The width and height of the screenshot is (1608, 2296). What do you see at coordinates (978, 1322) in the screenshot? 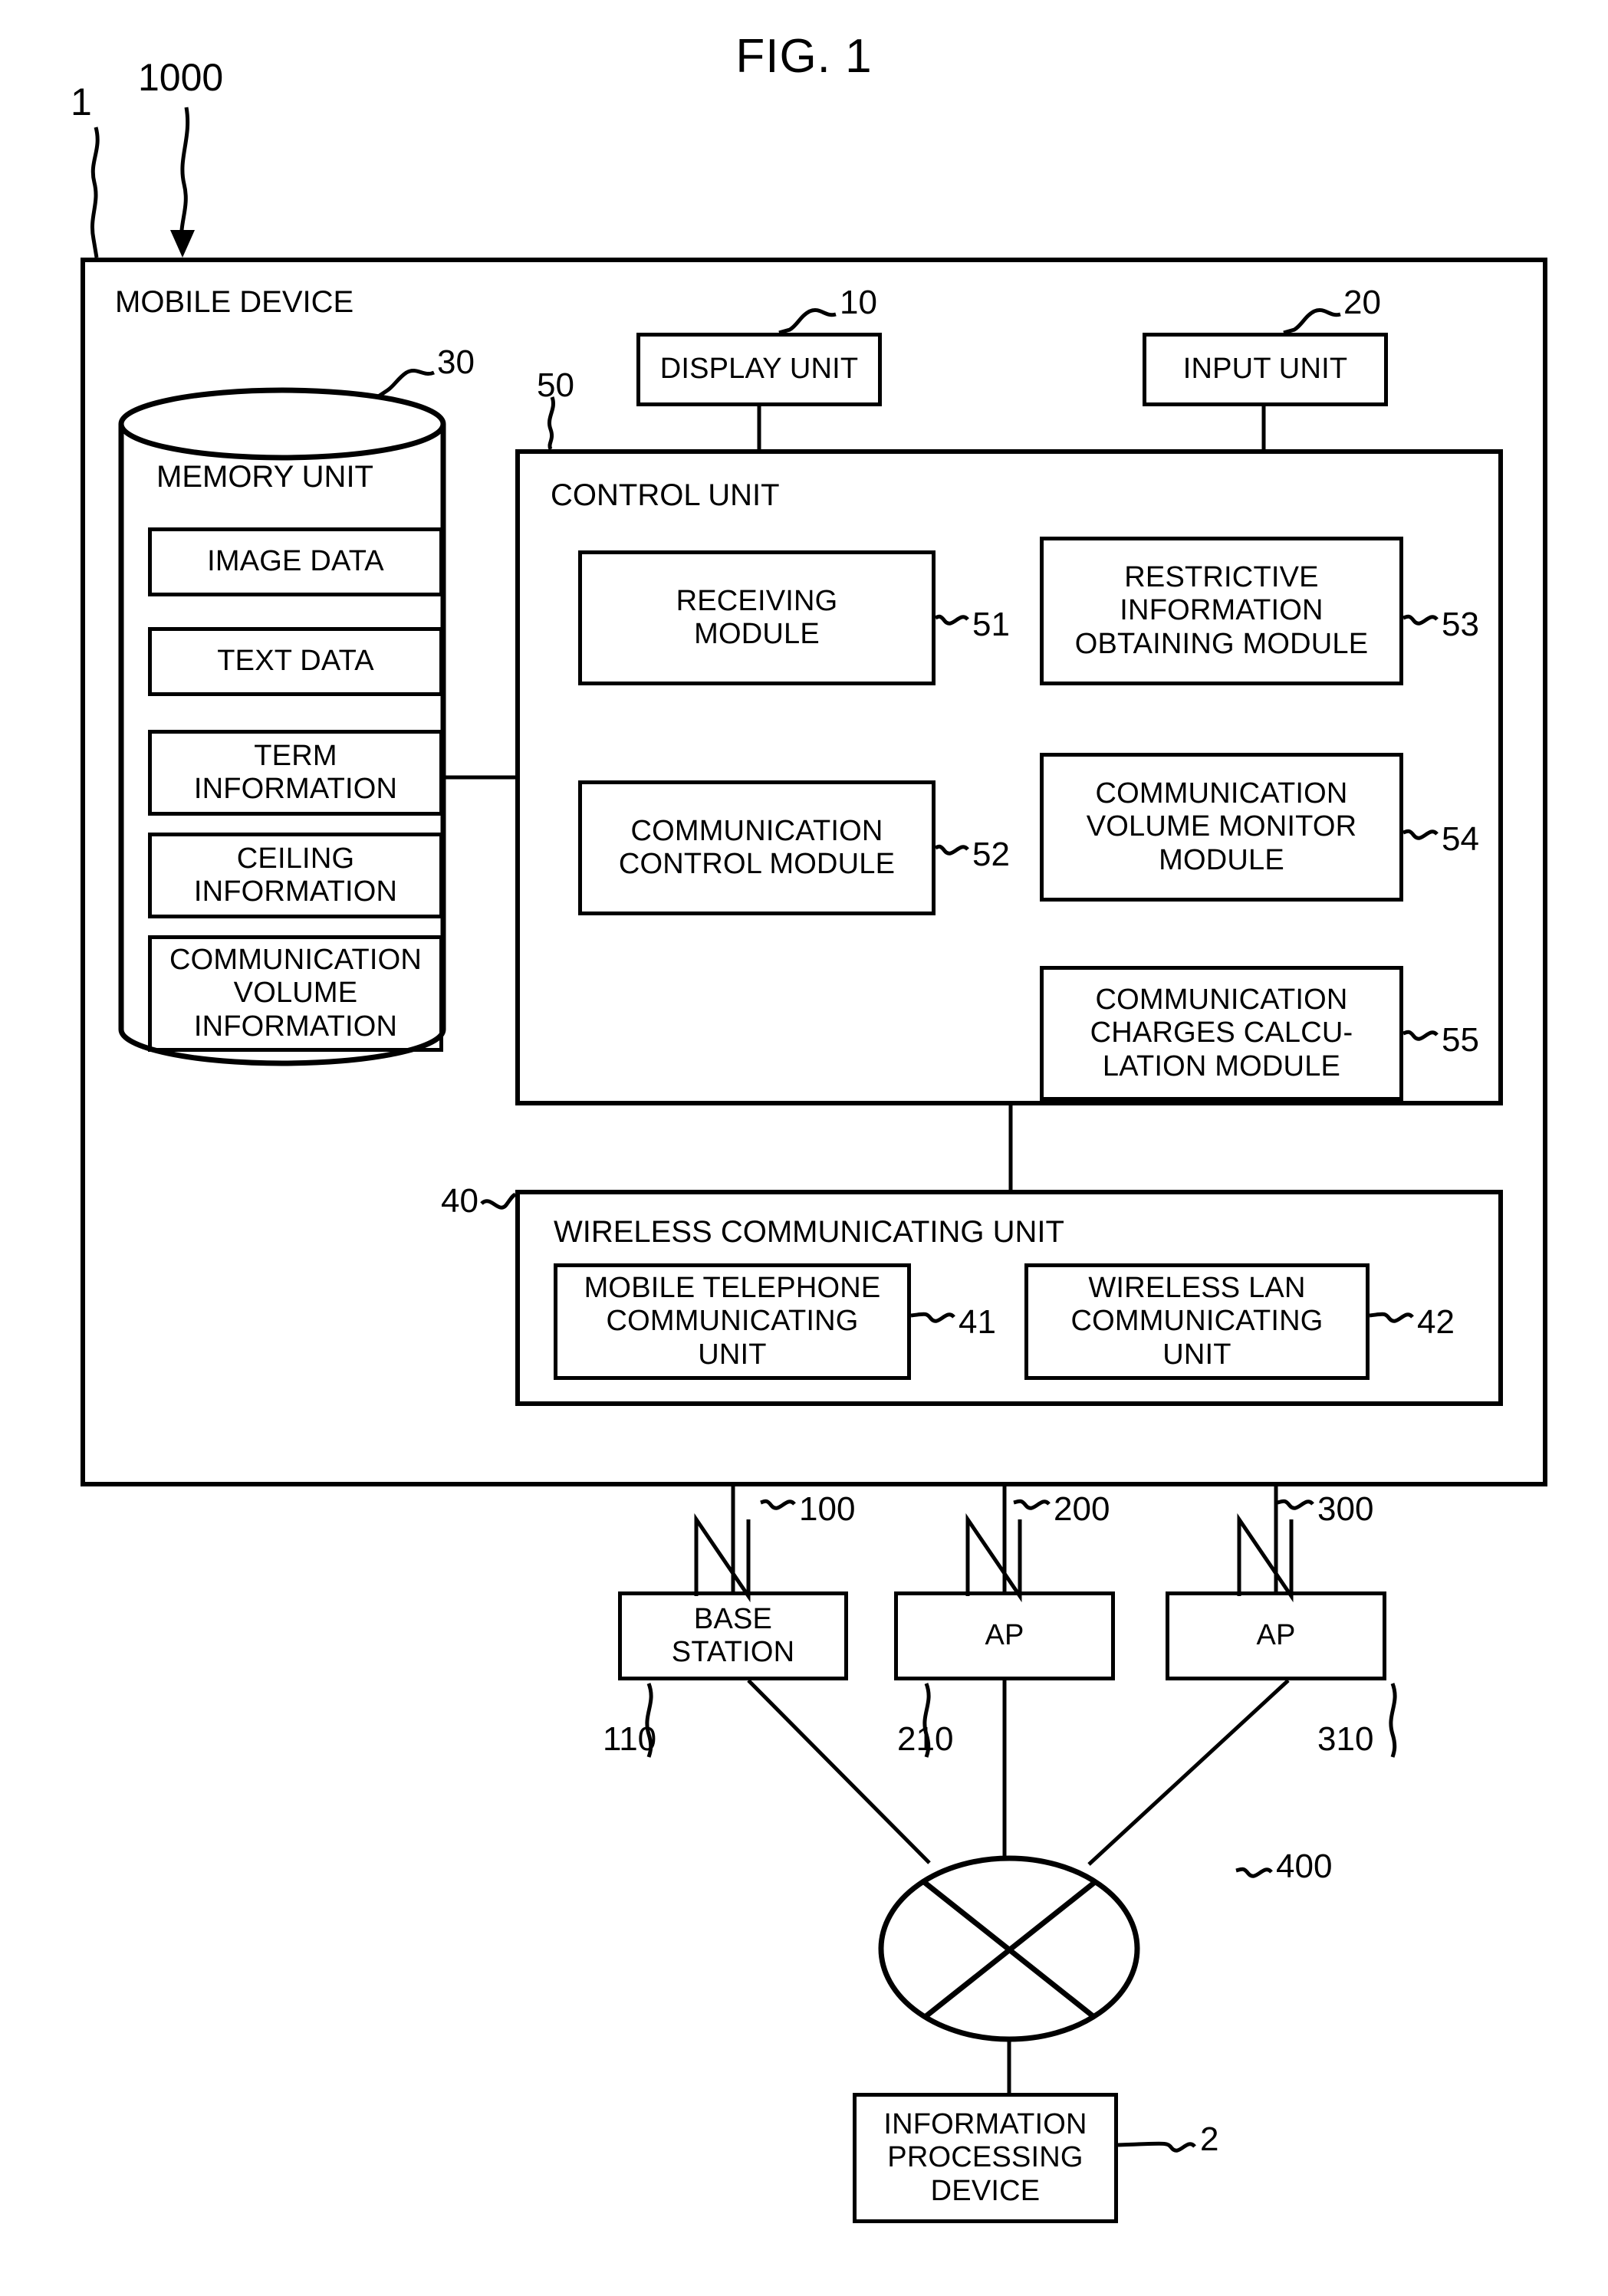
I see `module-ref-41: 41` at bounding box center [978, 1322].